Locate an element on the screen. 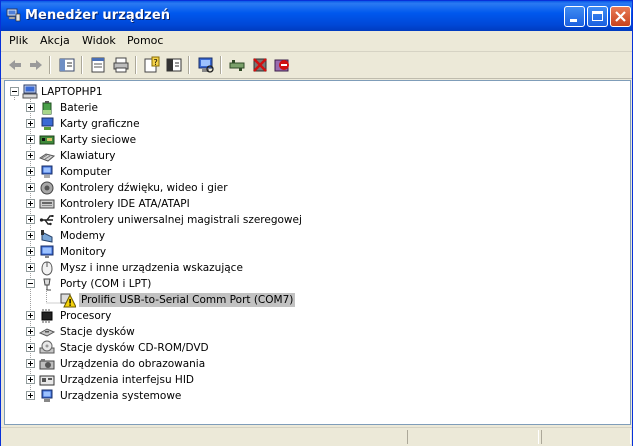  tree-item-label: Urządzenia interfejsu HID is located at coordinates (127, 380).